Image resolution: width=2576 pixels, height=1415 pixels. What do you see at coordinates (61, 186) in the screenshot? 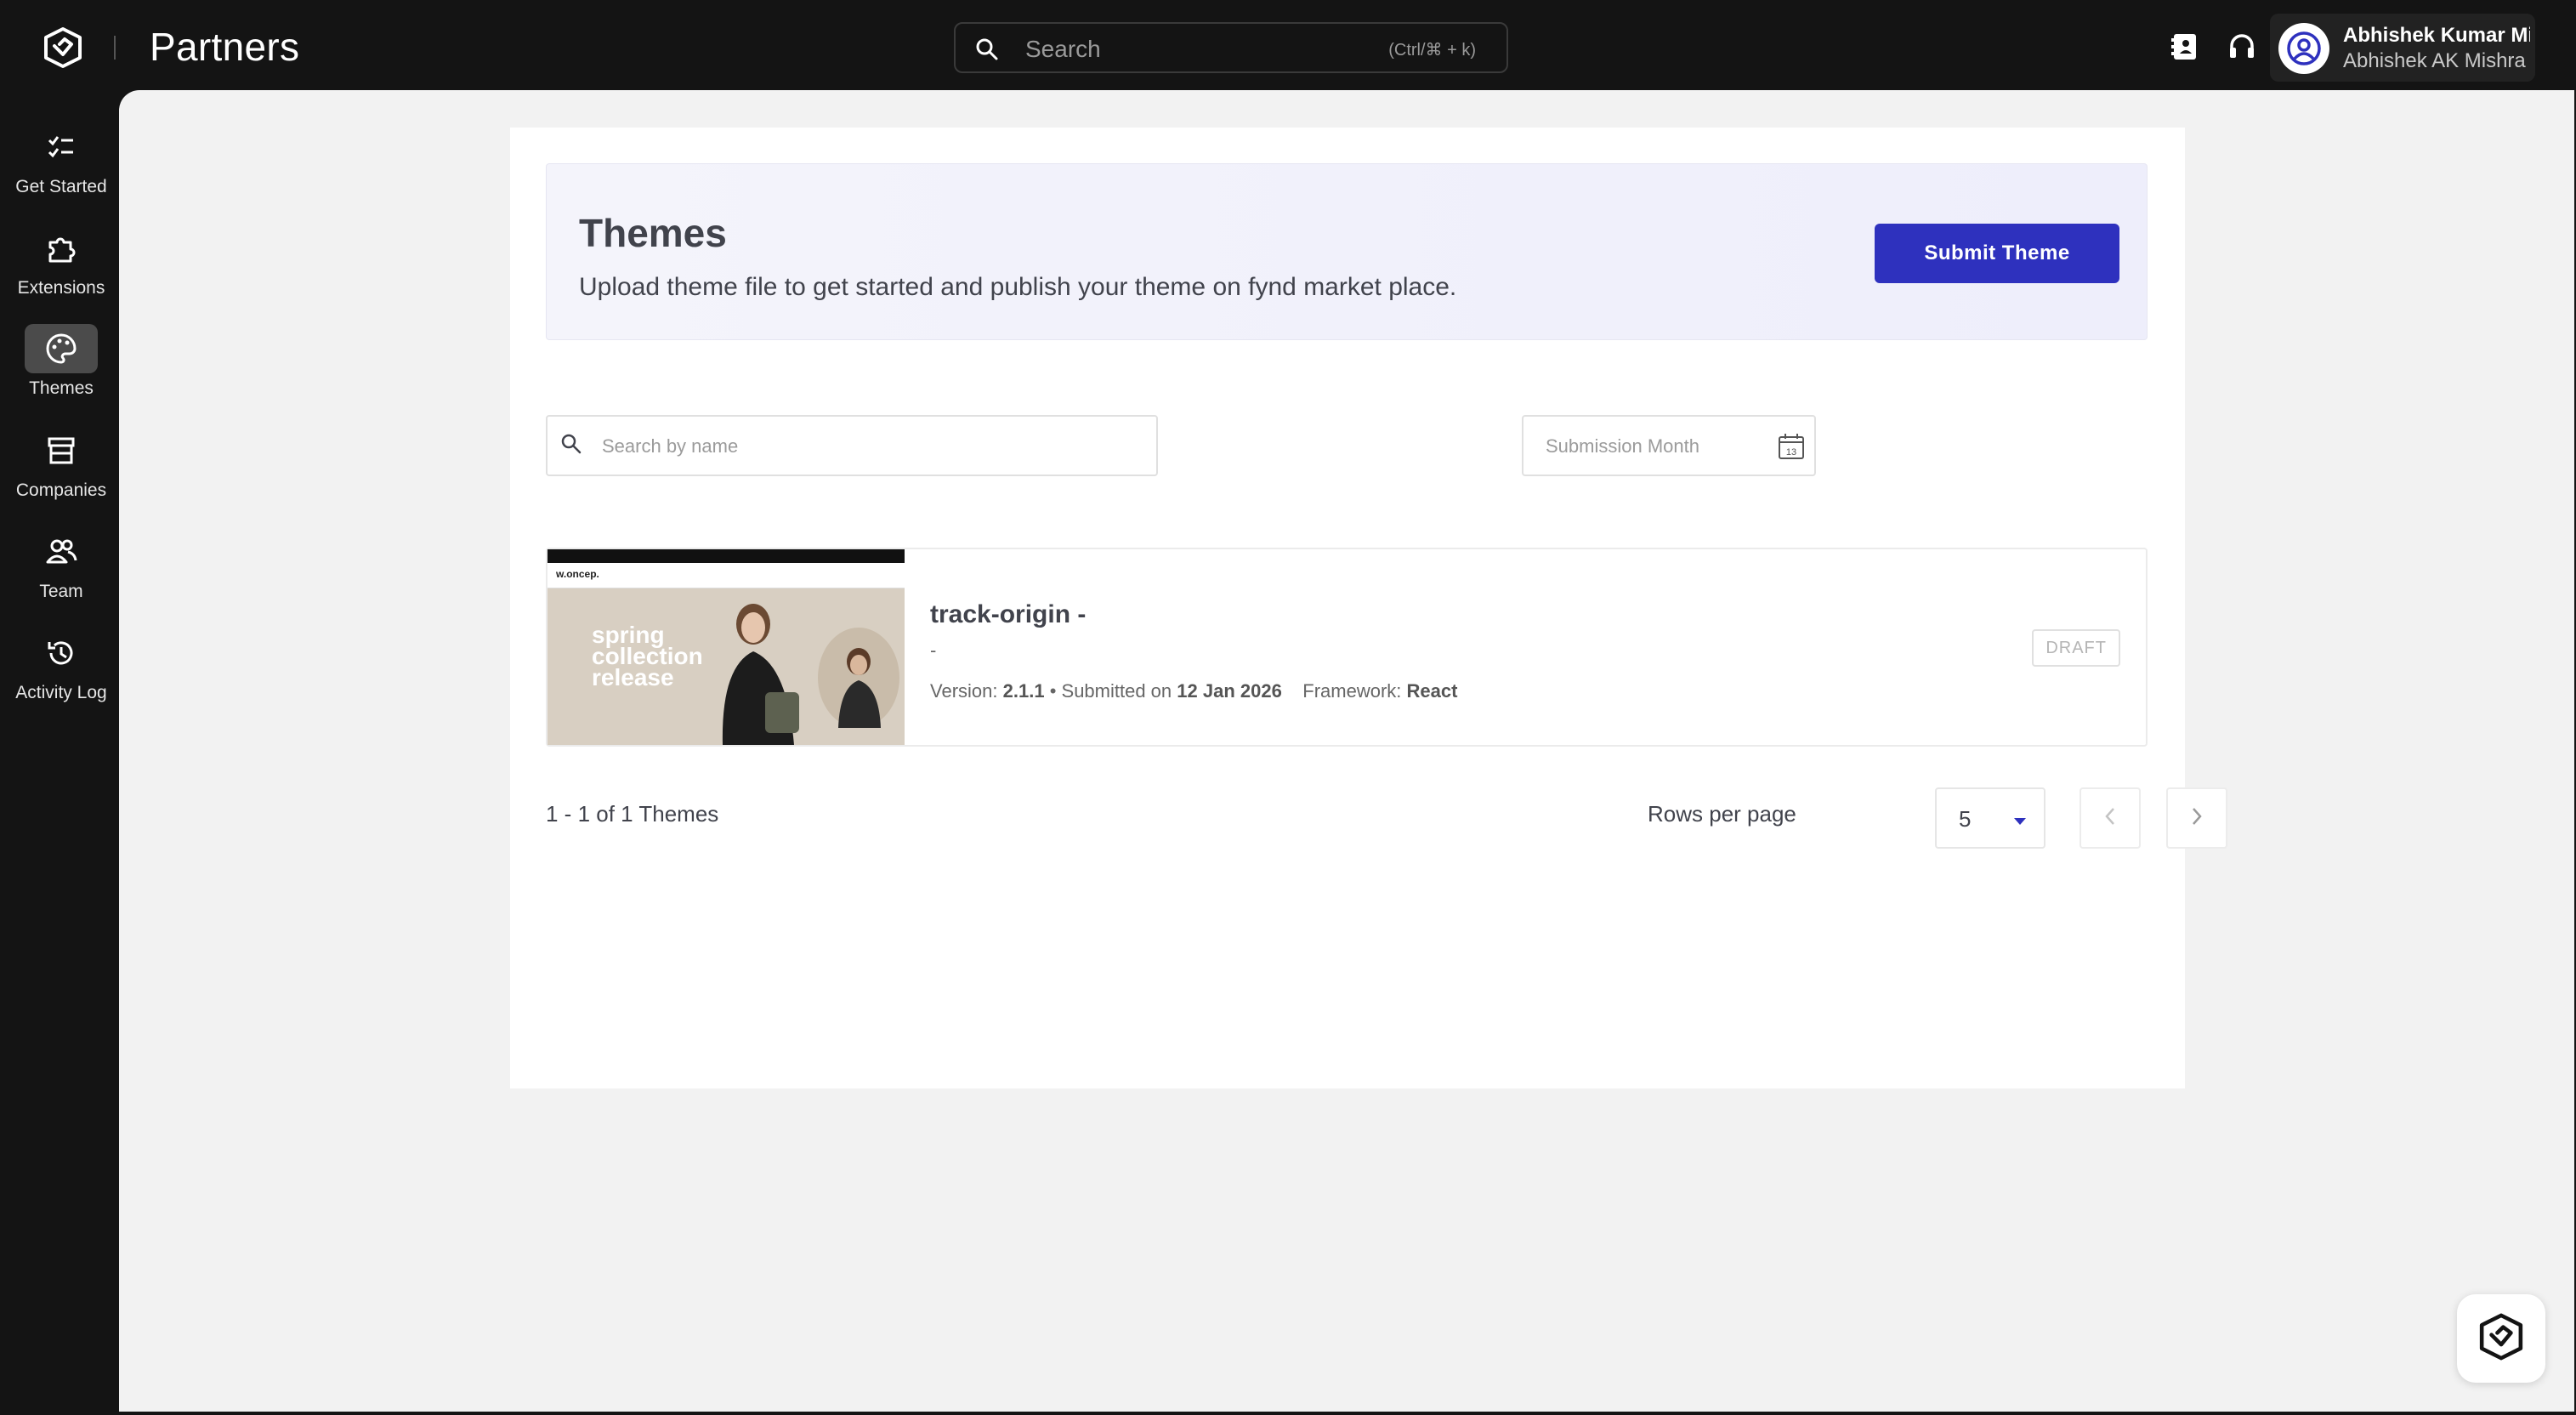
I see `sidebar-item-label: Get Started` at bounding box center [61, 186].